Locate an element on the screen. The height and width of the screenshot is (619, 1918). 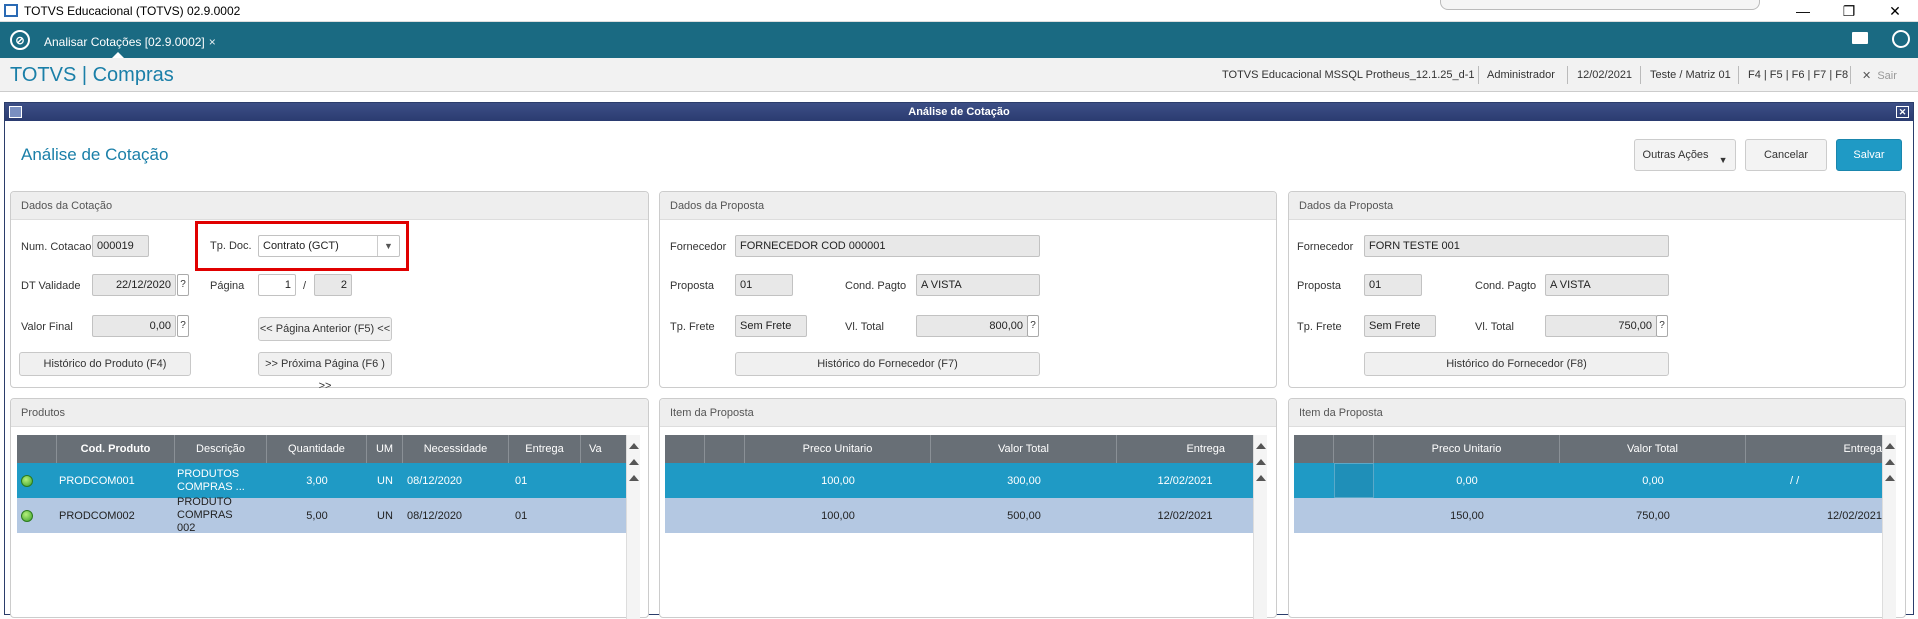
entrega-cell: / / is located at coordinates (1795, 480).